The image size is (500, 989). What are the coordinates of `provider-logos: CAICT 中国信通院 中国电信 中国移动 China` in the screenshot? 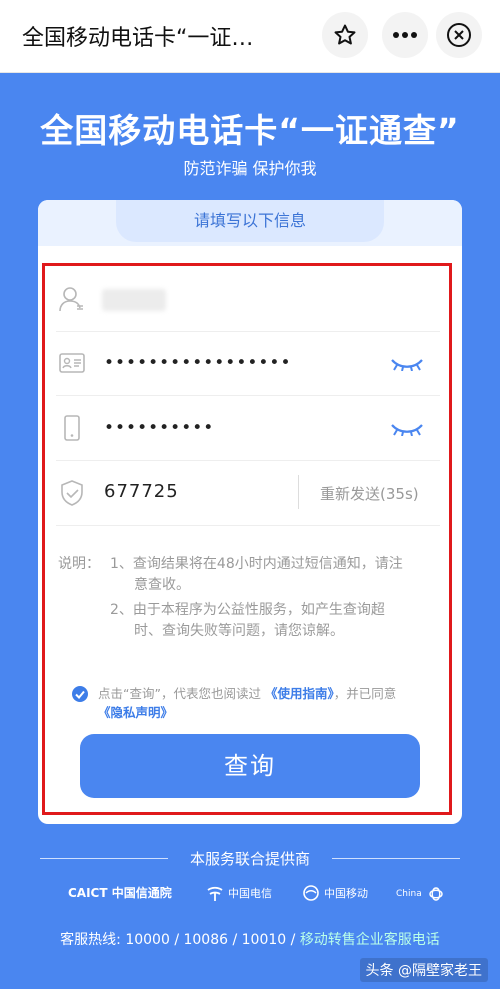 It's located at (250, 896).